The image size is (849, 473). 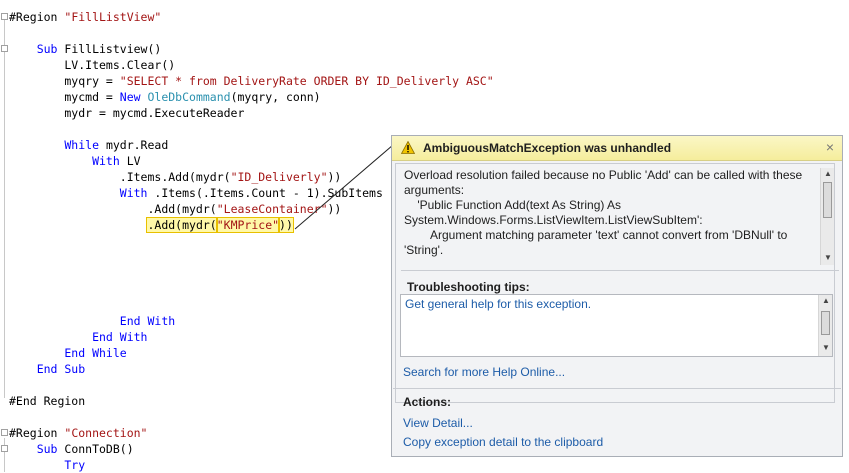 I want to click on code-line: LV.Items.Clear(), so click(x=92, y=65).